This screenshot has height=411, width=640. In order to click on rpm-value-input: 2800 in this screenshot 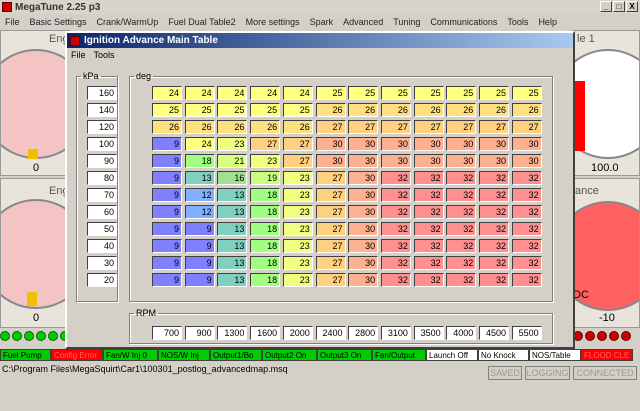, I will do `click(363, 333)`.